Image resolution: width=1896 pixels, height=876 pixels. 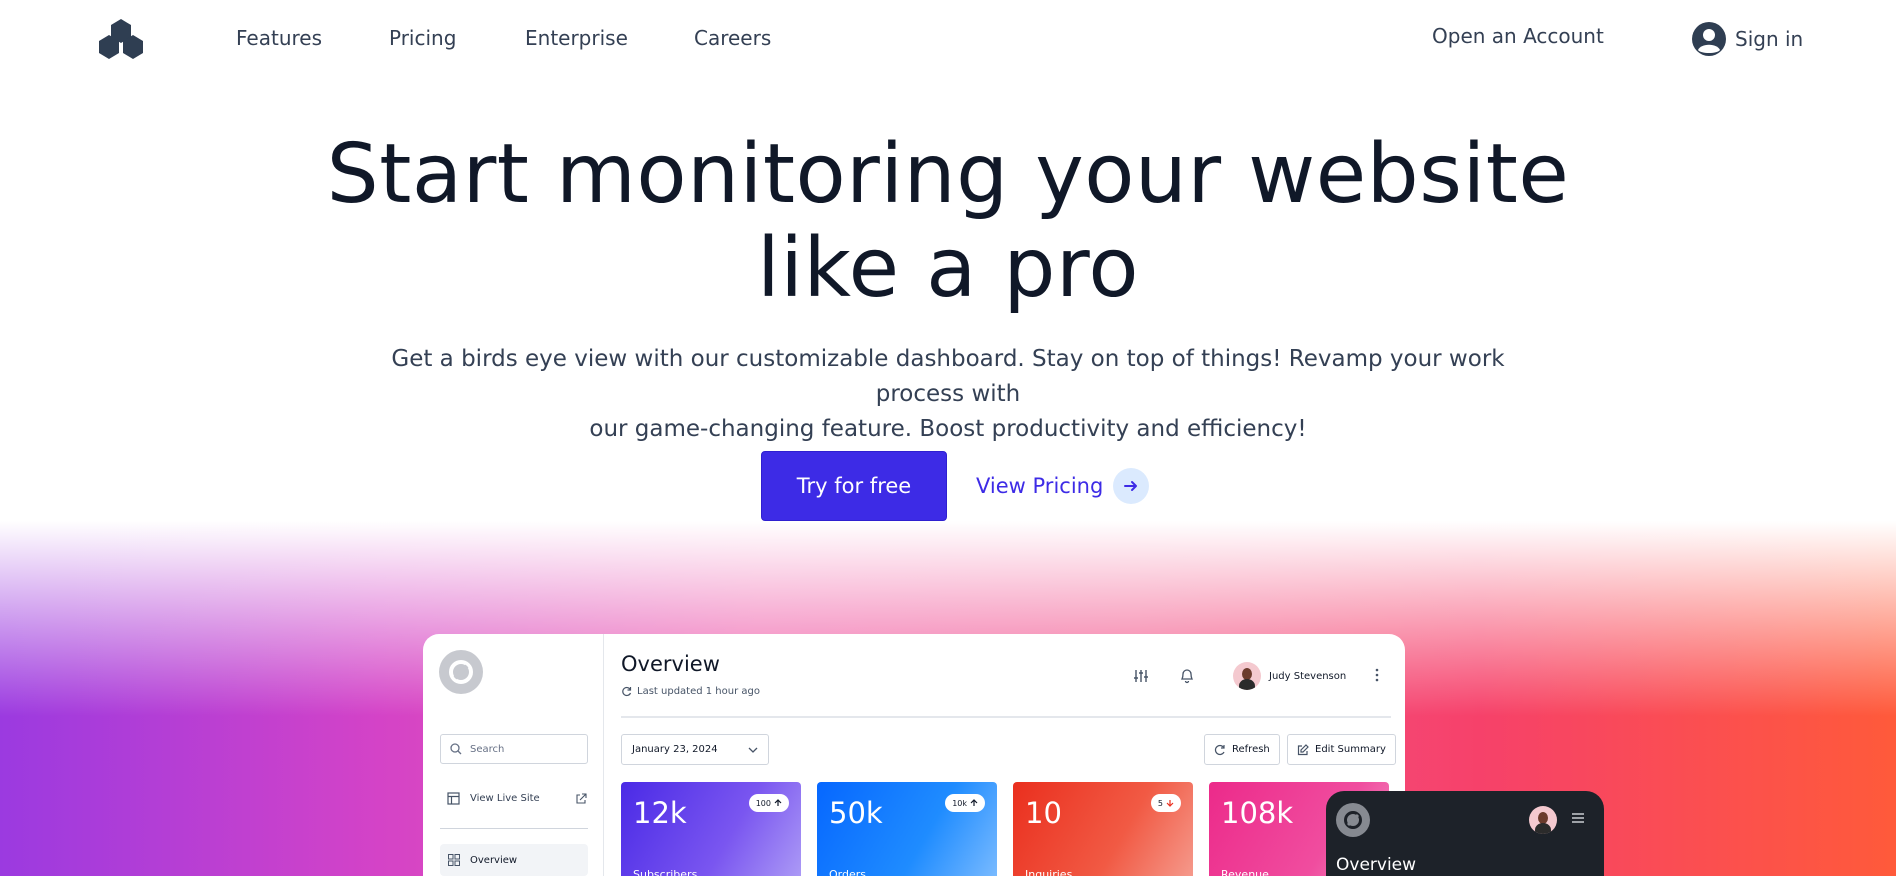 I want to click on open-account-link: Open an Account, so click(x=1518, y=36).